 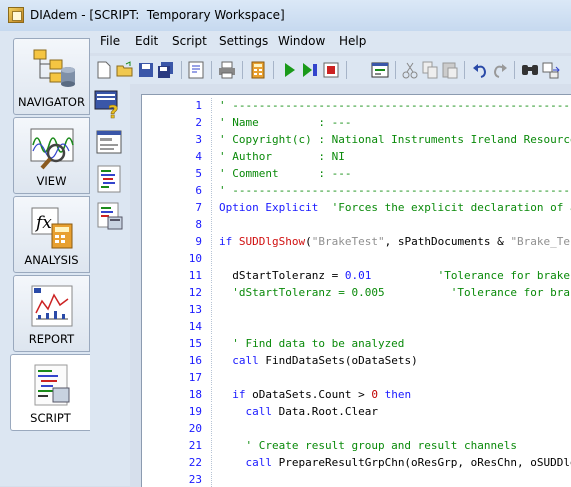 I want to click on redo-icon, so click(x=500, y=70).